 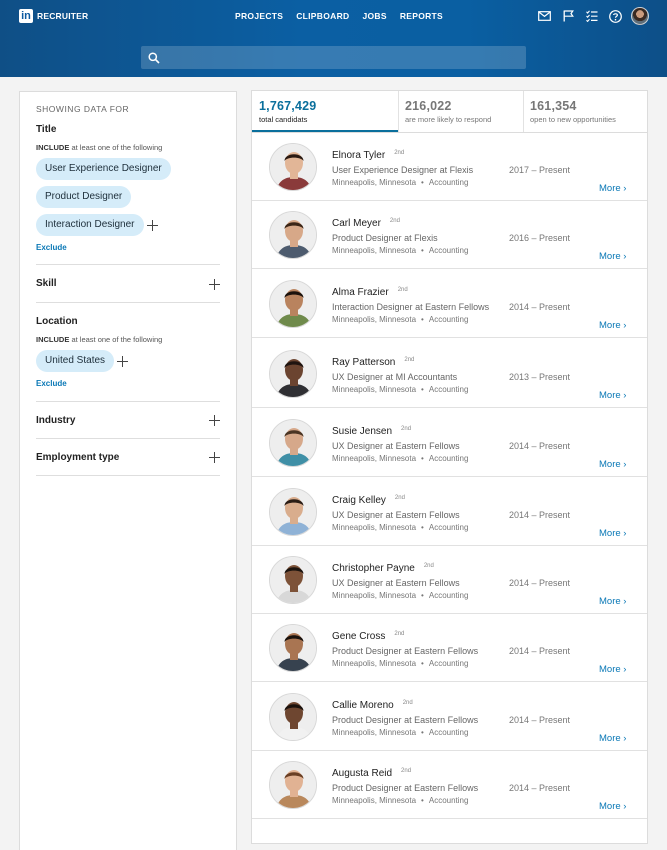 I want to click on tasks-icon, so click(x=592, y=16).